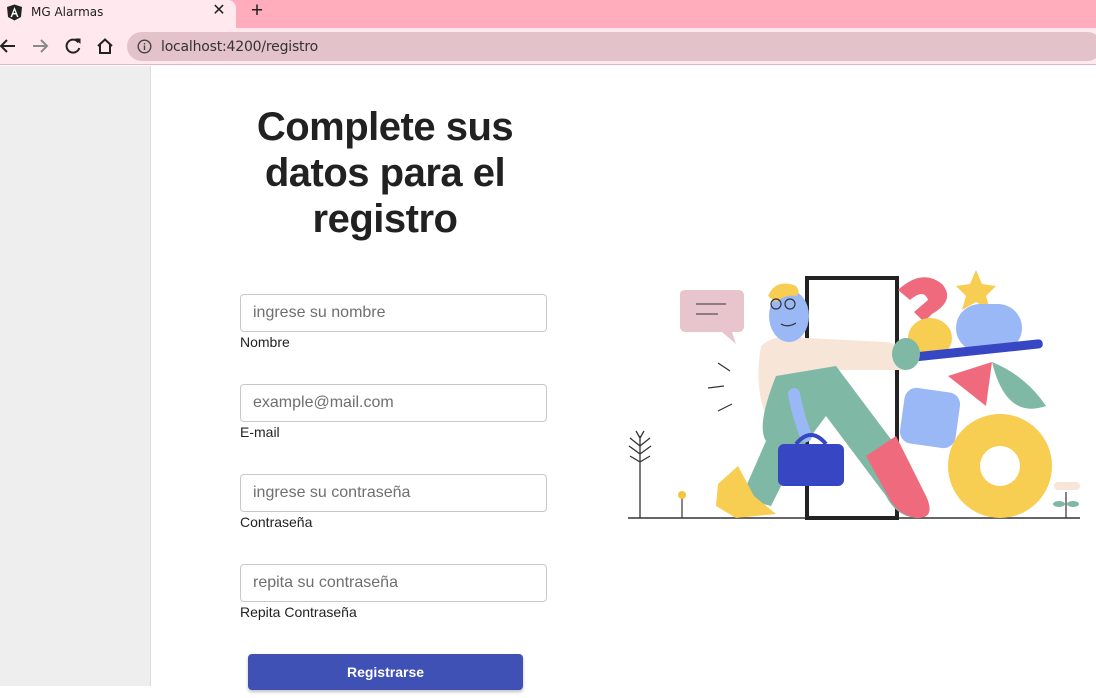 This screenshot has width=1096, height=698. I want to click on speech-bubble-icon, so click(712, 317).